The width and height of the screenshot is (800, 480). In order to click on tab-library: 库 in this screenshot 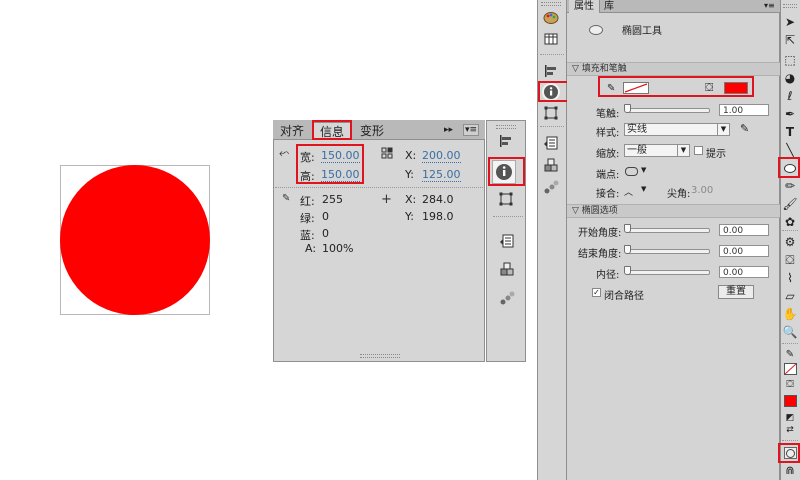, I will do `click(609, 6)`.